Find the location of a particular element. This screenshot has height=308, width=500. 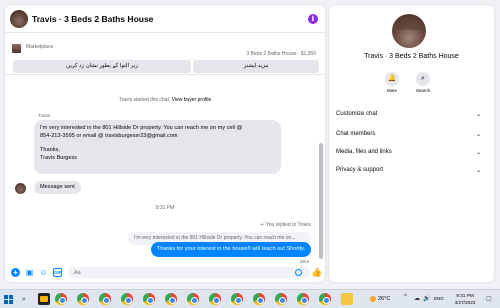

chevron-up-icon: ^ is located at coordinates (405, 297).